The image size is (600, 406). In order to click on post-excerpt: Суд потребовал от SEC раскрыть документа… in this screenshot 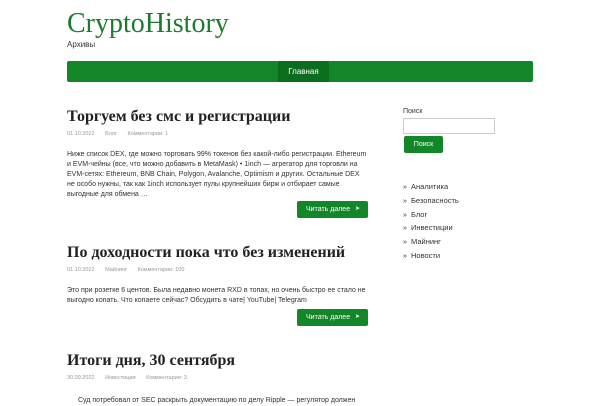, I will do `click(217, 400)`.